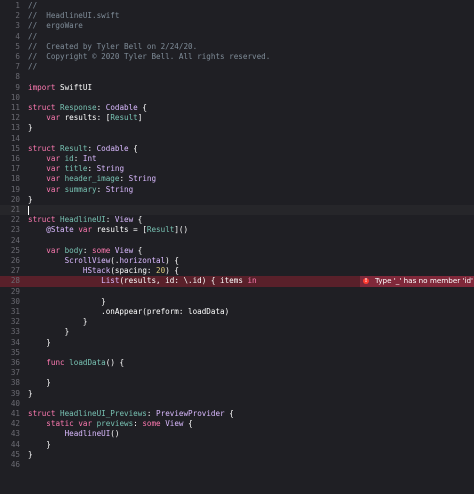  I want to click on code-token: loadData, so click(87, 362).